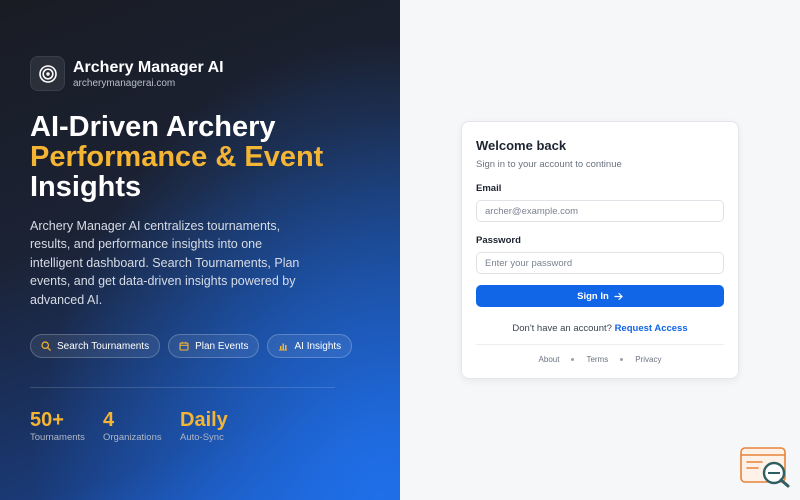 This screenshot has width=800, height=500. I want to click on stat-value: 4, so click(109, 420).